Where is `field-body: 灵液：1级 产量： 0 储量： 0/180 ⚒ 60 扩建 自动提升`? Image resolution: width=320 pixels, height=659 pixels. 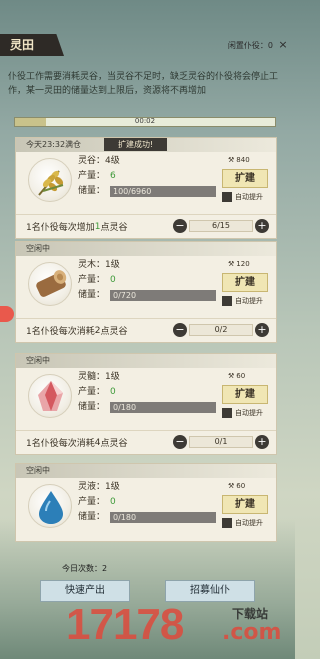 field-body: 灵液：1级 产量： 0 储量： 0/180 ⚒ 60 扩建 自动提升 is located at coordinates (146, 509).